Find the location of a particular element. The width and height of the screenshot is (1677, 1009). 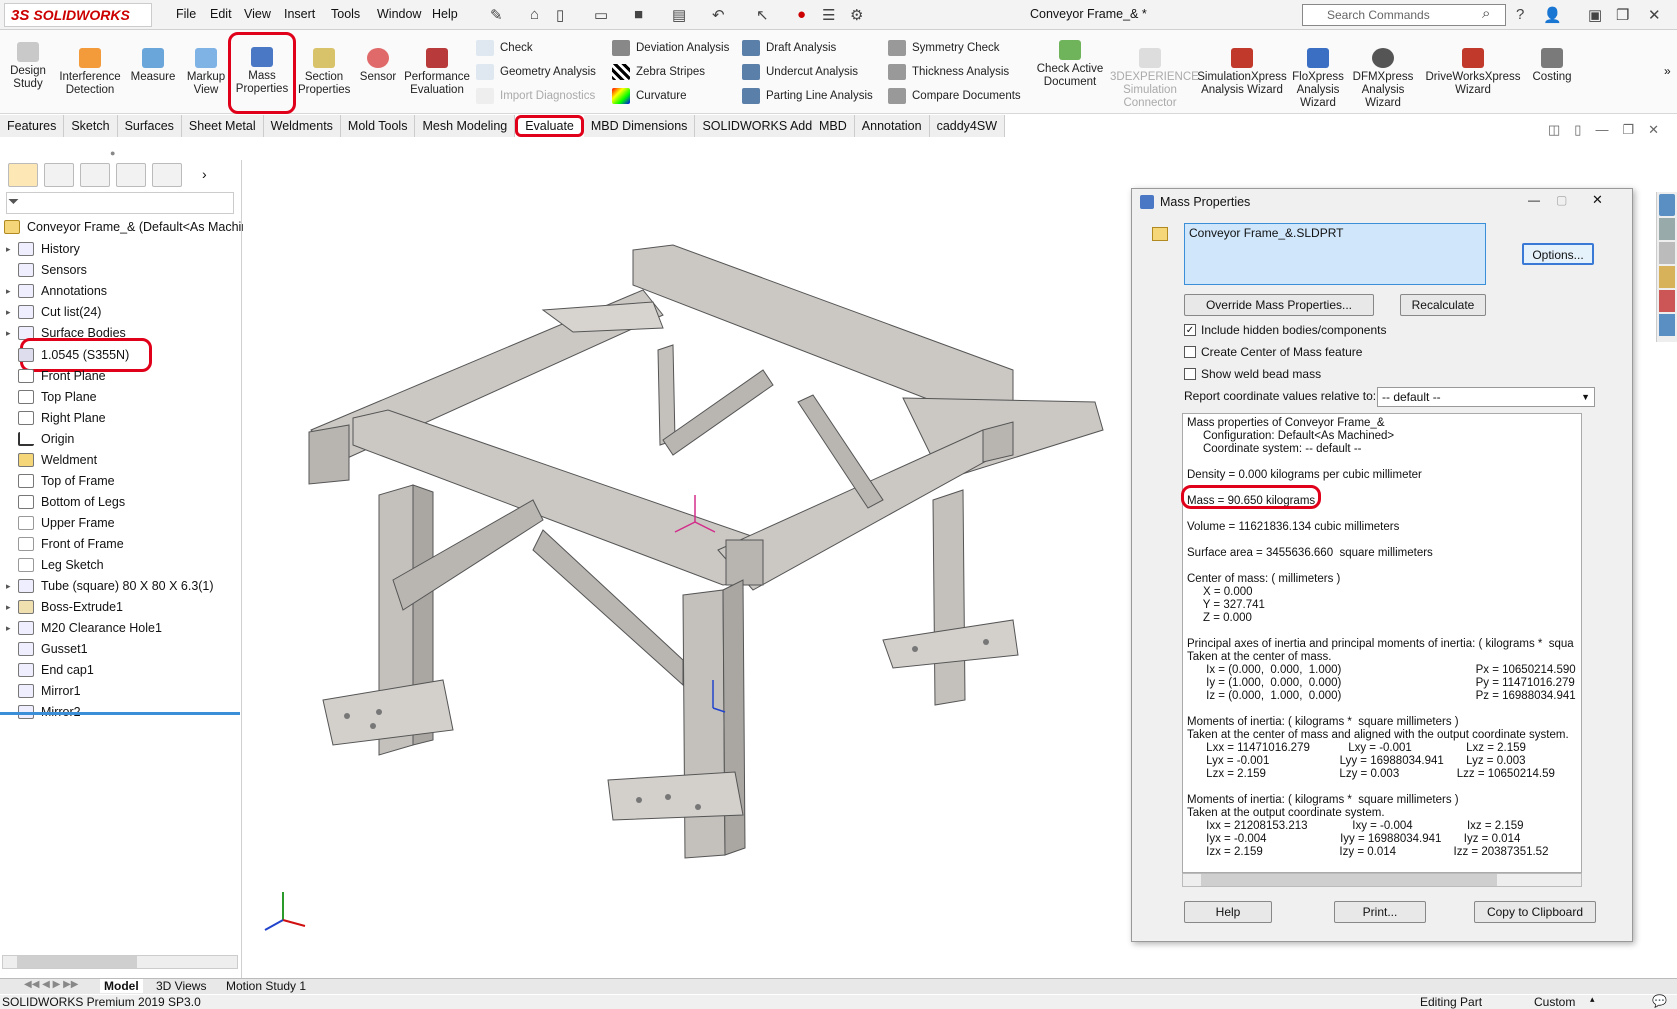

floxpress-button: FloXpress Analysis Wizard is located at coordinates (1318, 79).